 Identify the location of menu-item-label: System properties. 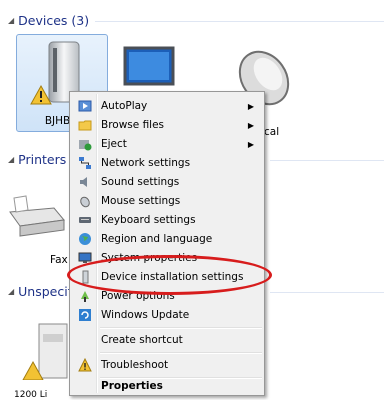
(149, 258).